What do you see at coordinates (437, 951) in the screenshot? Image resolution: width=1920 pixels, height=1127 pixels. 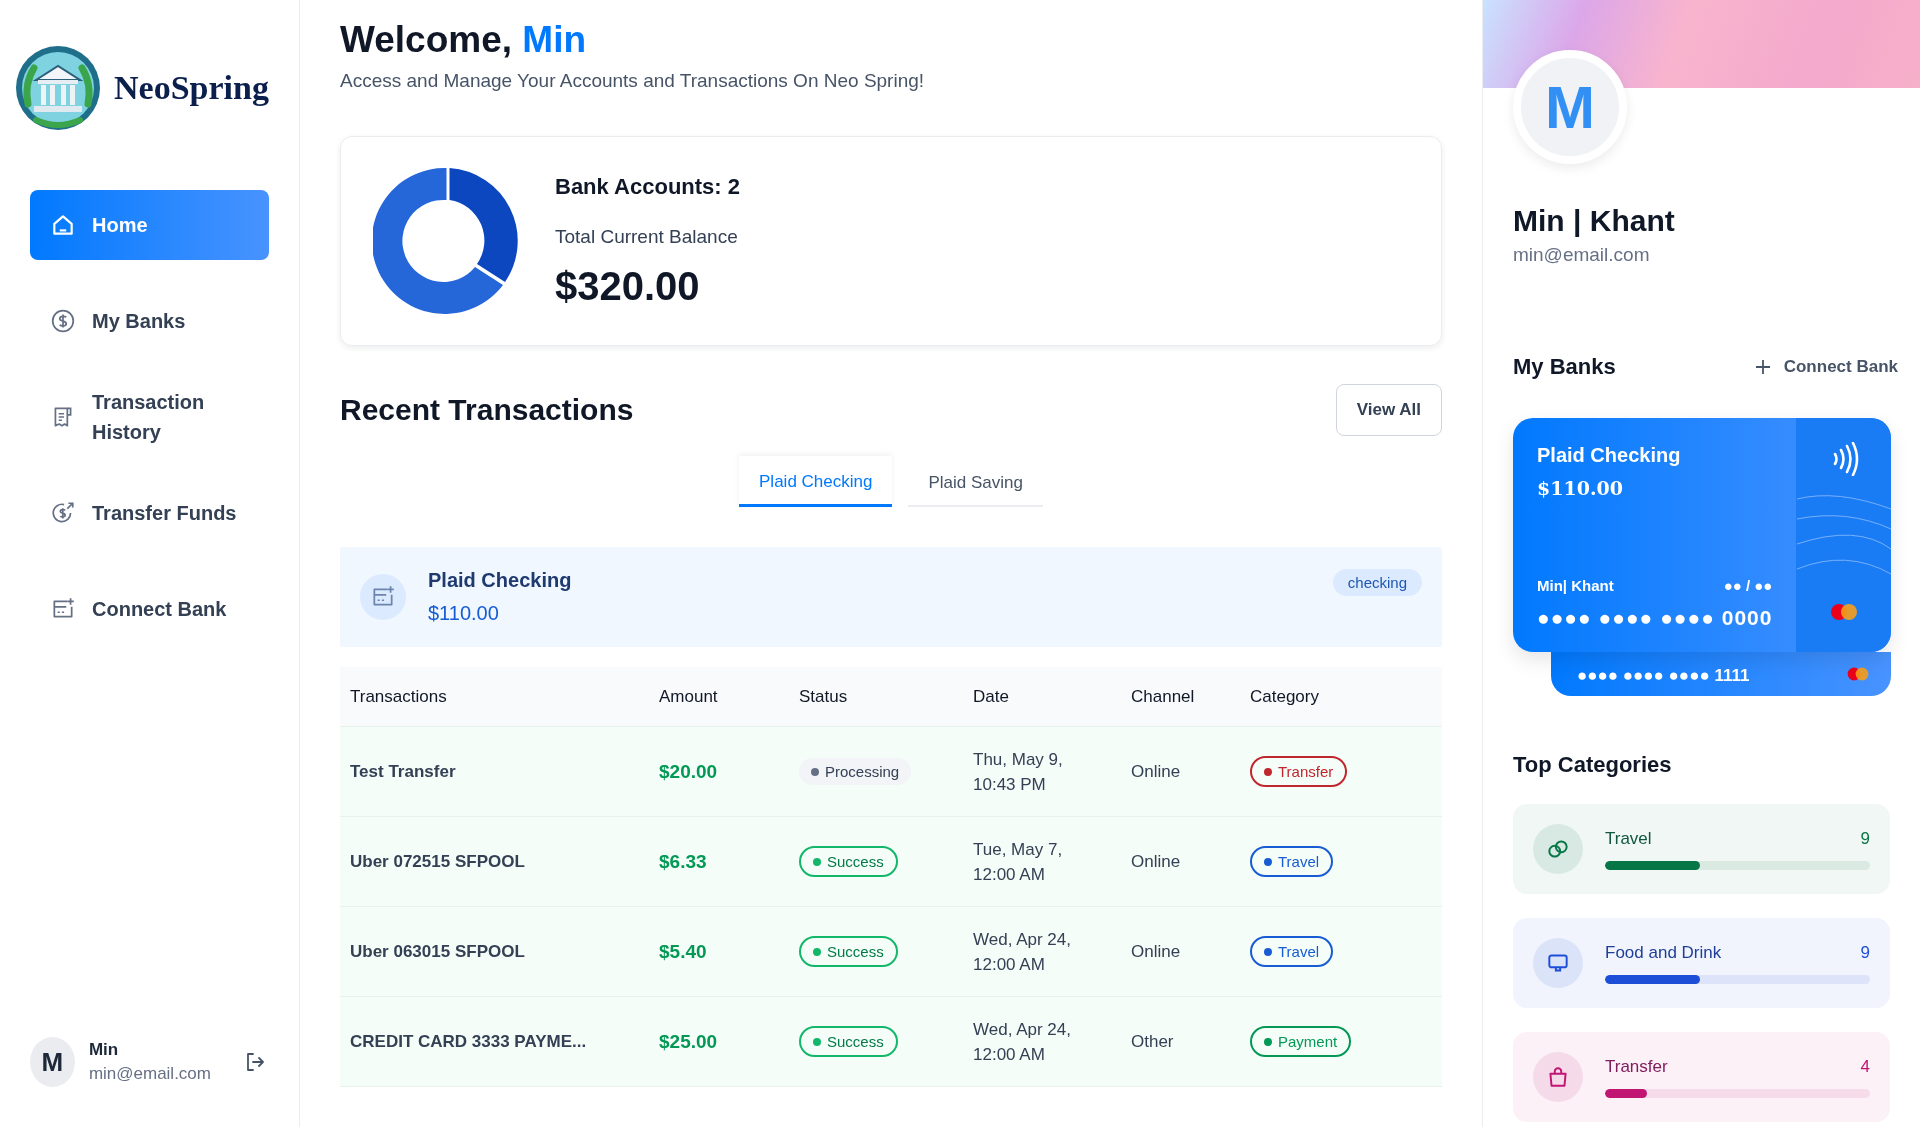 I see `table-cell-text: Uber 063015 SFPOOL` at bounding box center [437, 951].